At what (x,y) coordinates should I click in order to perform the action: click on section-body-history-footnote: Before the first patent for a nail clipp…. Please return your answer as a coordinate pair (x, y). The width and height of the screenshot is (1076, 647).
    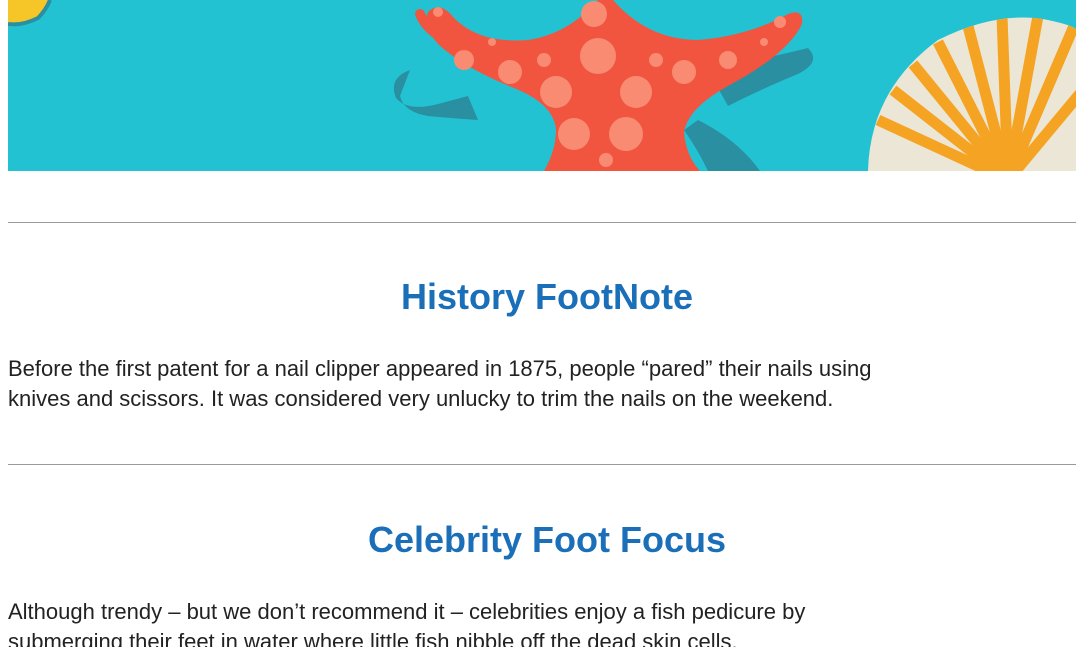
    Looking at the image, I should click on (542, 384).